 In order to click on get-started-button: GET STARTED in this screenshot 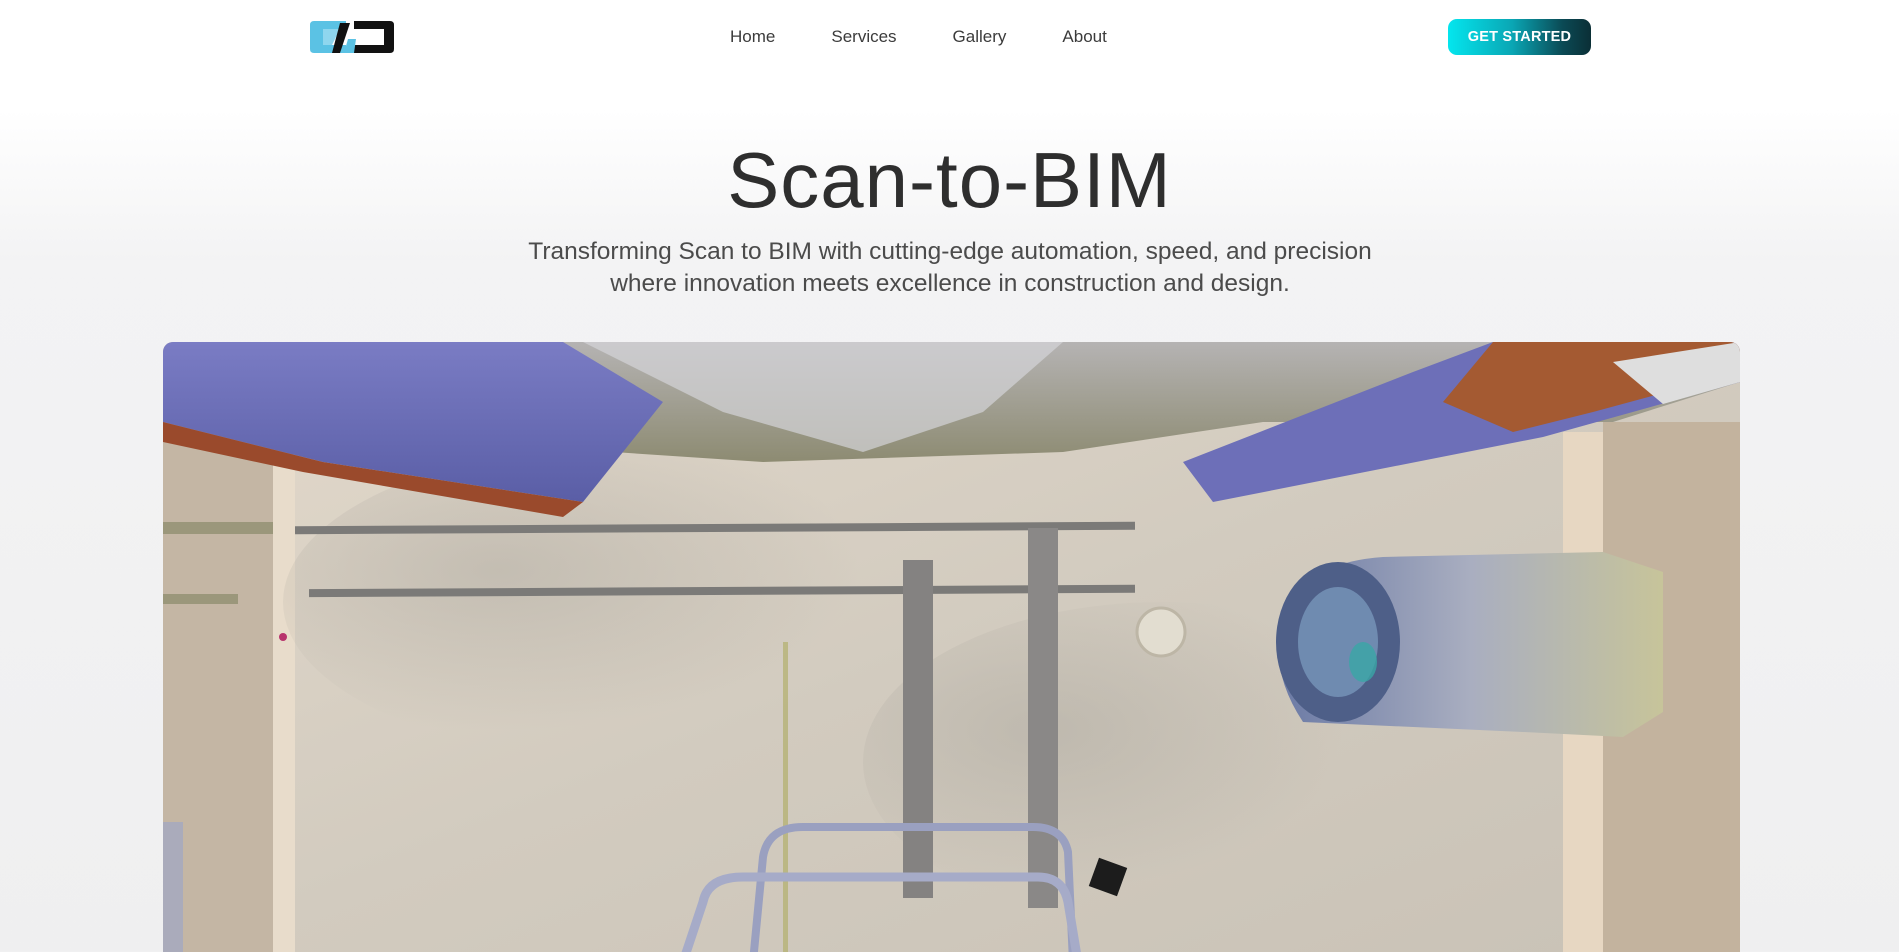, I will do `click(1519, 37)`.